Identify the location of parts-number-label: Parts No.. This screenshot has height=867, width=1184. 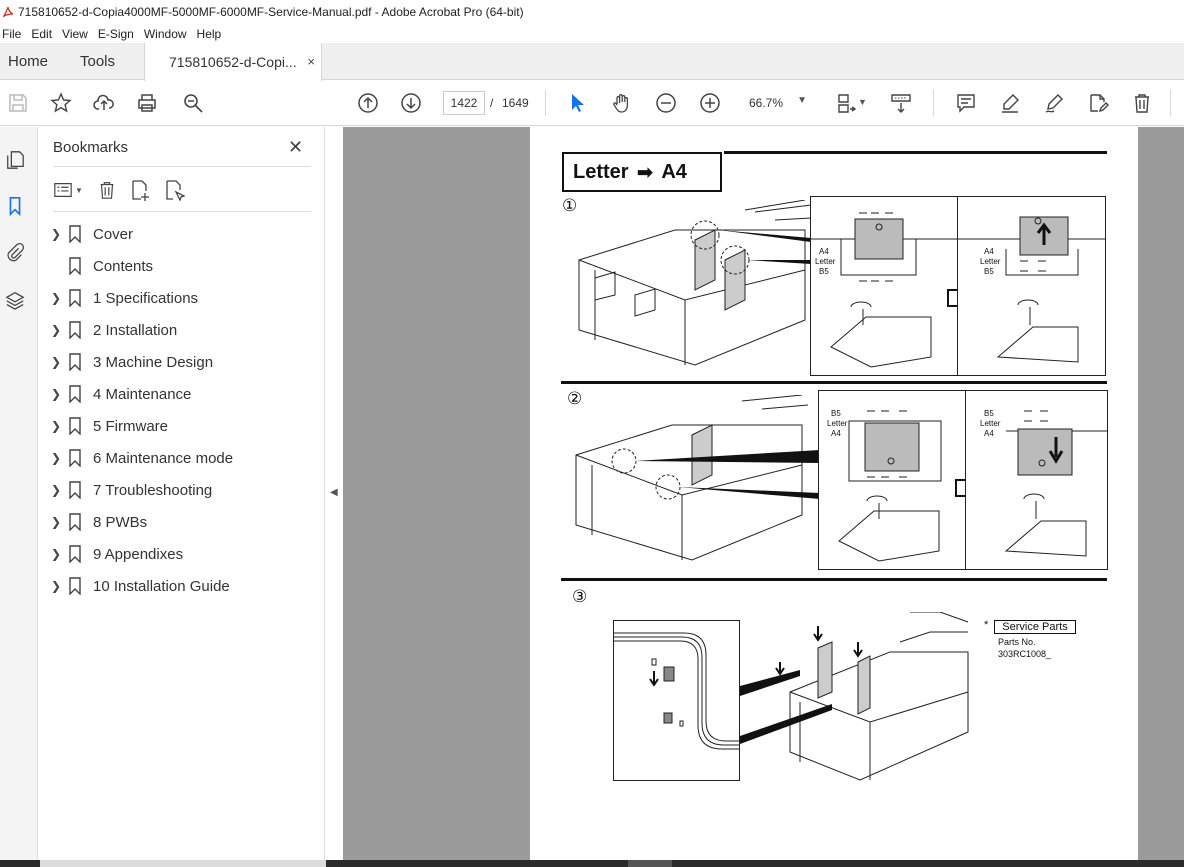
(1017, 642).